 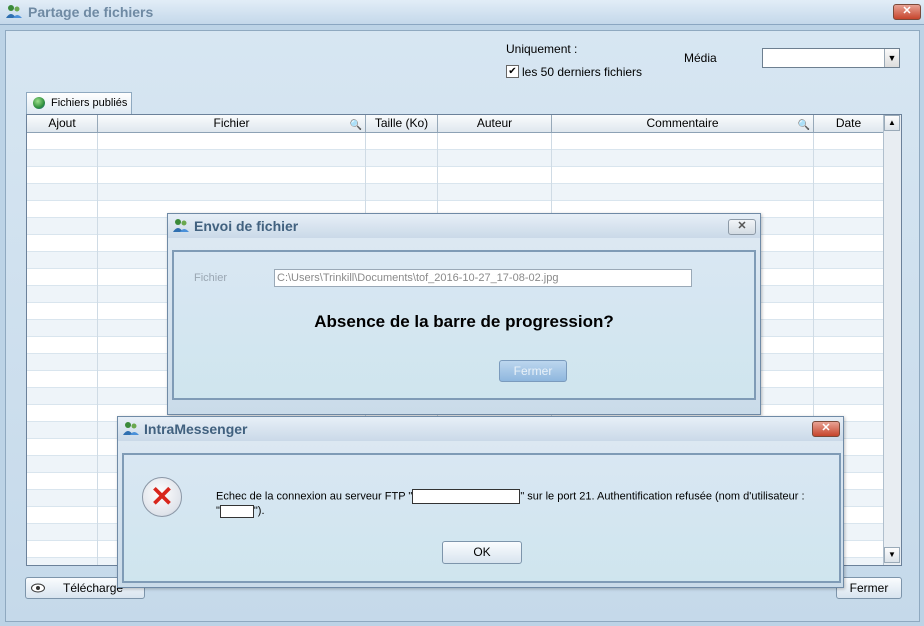 I want to click on column-label: Auteur, so click(x=494, y=123).